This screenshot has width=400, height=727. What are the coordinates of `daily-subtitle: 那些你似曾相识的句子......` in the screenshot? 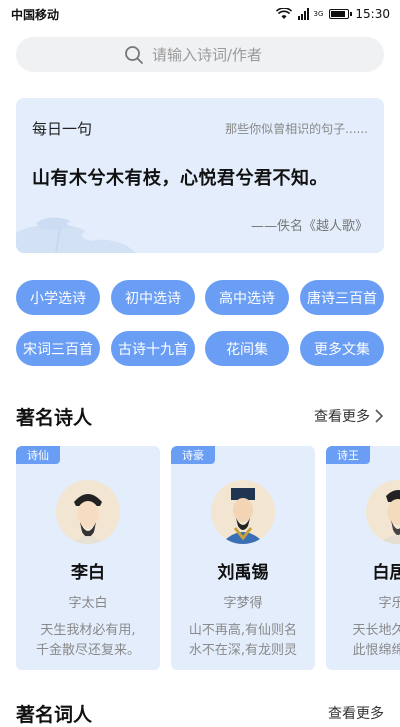 It's located at (296, 129).